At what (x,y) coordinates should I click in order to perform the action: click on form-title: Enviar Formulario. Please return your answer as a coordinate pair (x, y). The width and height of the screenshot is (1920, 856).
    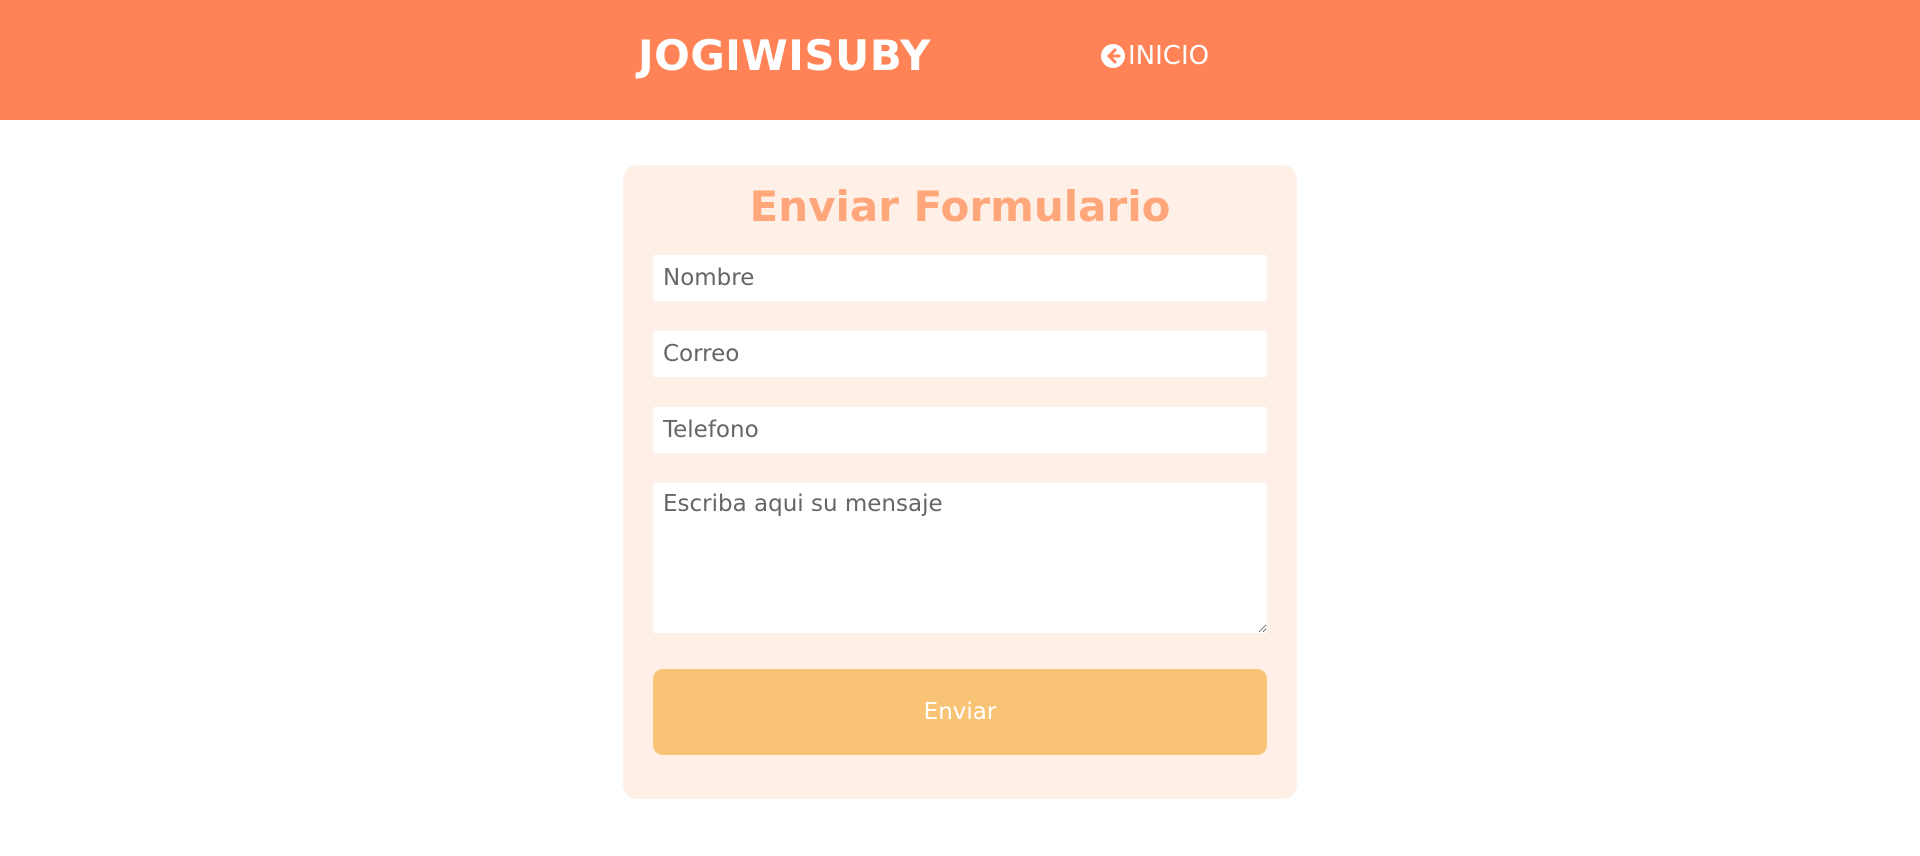
    Looking at the image, I should click on (960, 206).